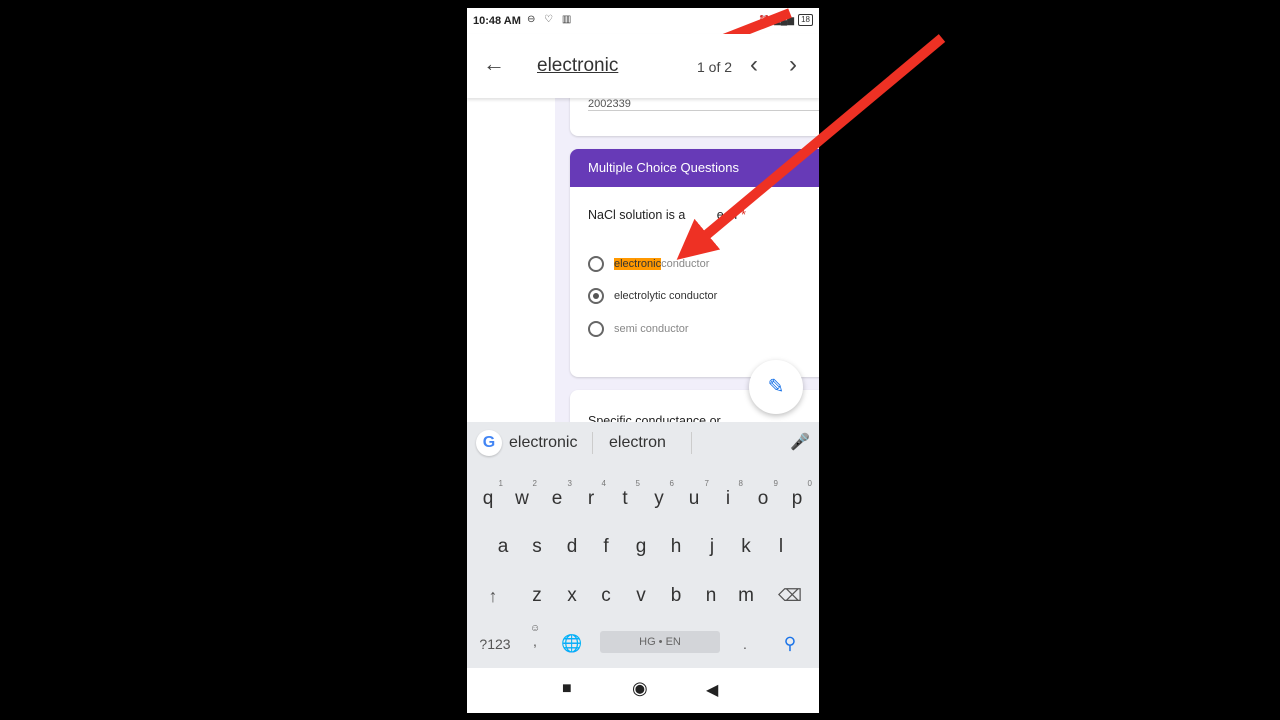 The height and width of the screenshot is (720, 1280). Describe the element at coordinates (745, 644) in the screenshot. I see `period-key: .` at that location.